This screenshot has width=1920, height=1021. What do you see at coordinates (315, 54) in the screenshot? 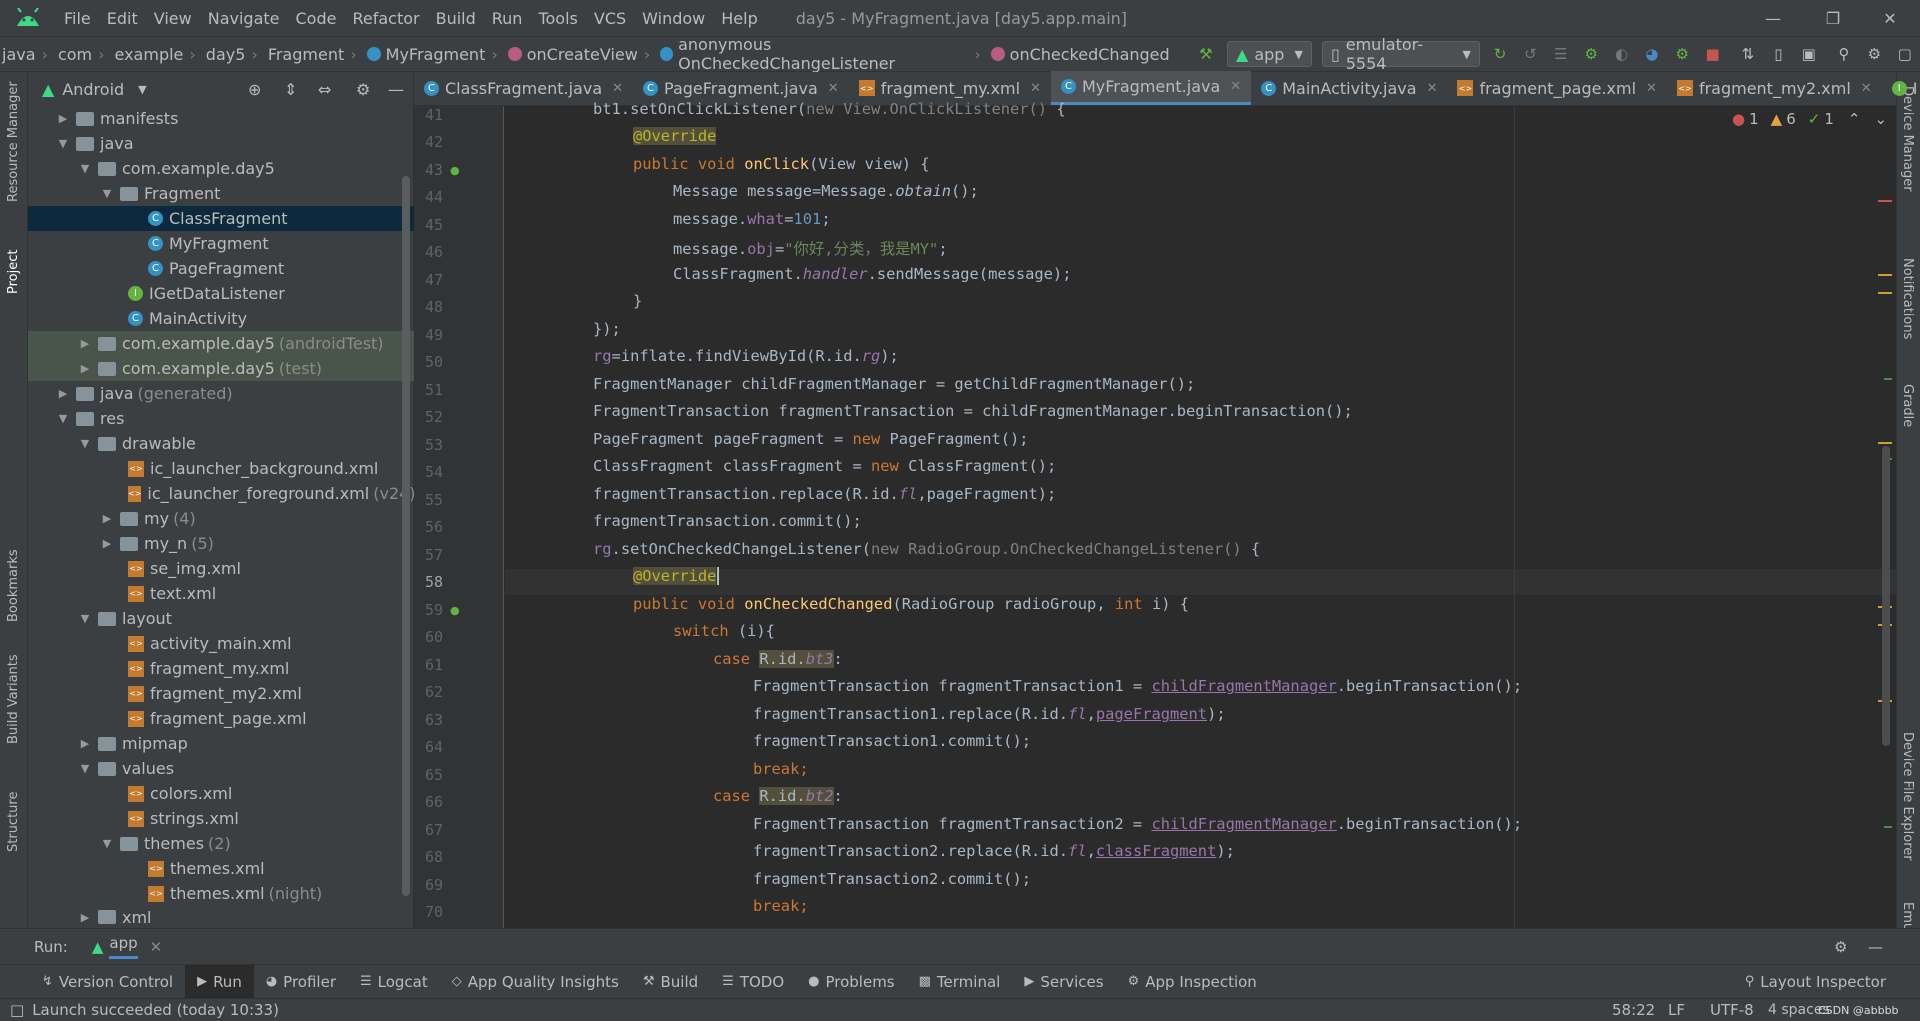
I see `breadcrumb-fragment: Fragment ›` at bounding box center [315, 54].